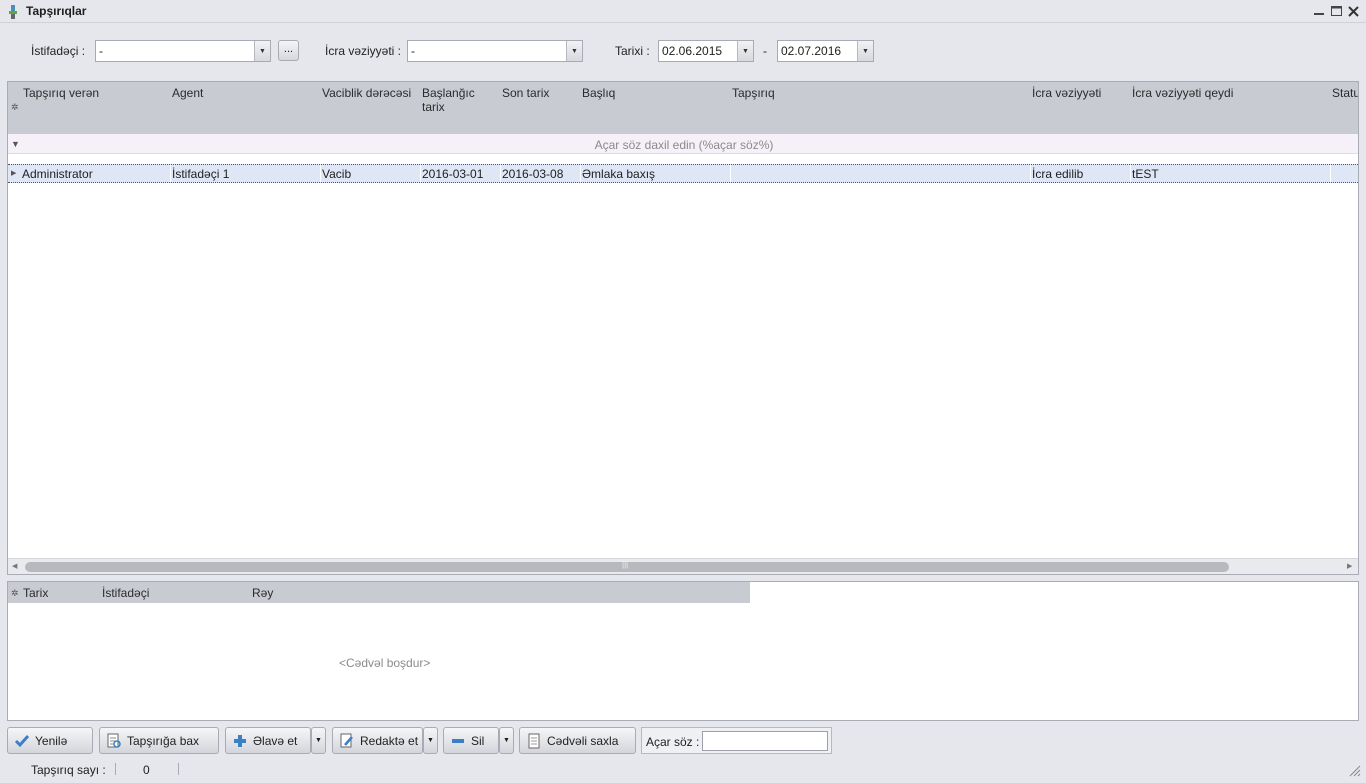 The width and height of the screenshot is (1366, 783). What do you see at coordinates (56, 11) in the screenshot?
I see `window-title: Tapşırıqlar` at bounding box center [56, 11].